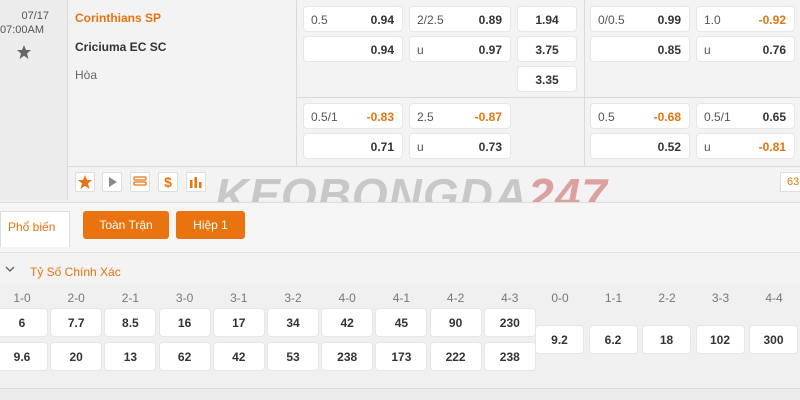 The image size is (800, 400). I want to click on market-tabs: Phổ biến Toàn Trận Hiệp 1, so click(400, 227).